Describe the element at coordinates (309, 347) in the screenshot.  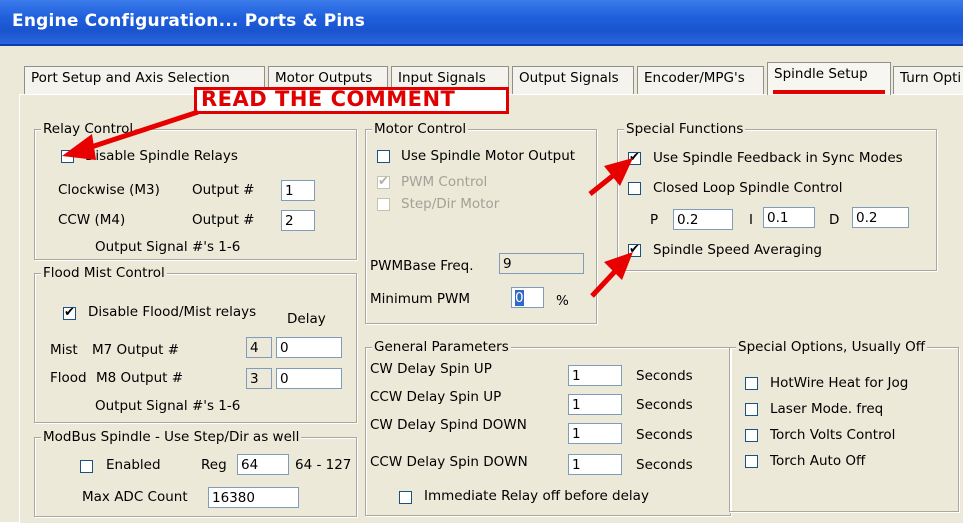
I see `mist-delay-input: 0` at that location.